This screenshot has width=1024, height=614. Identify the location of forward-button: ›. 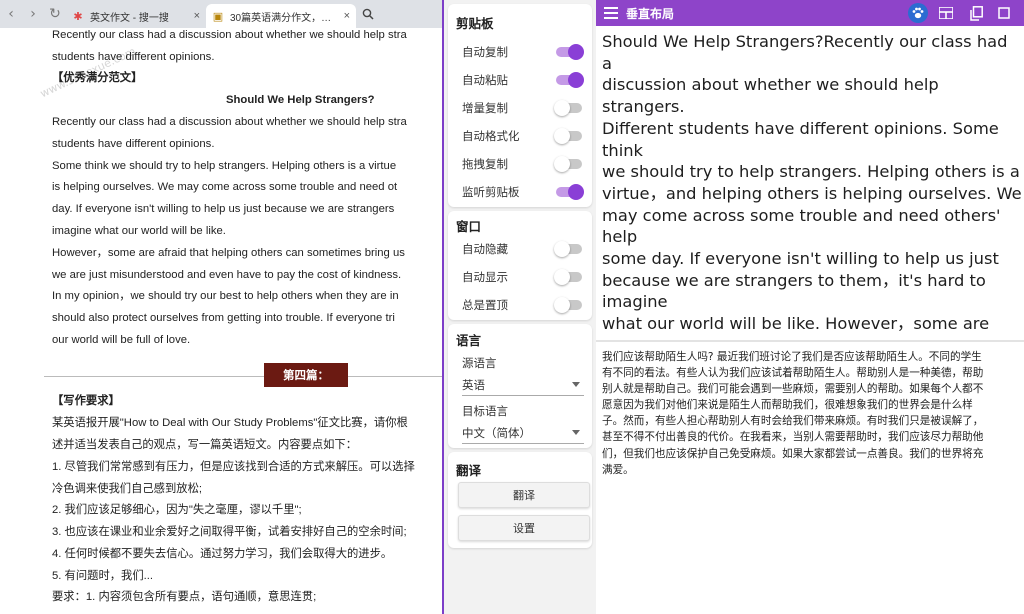
(33, 14).